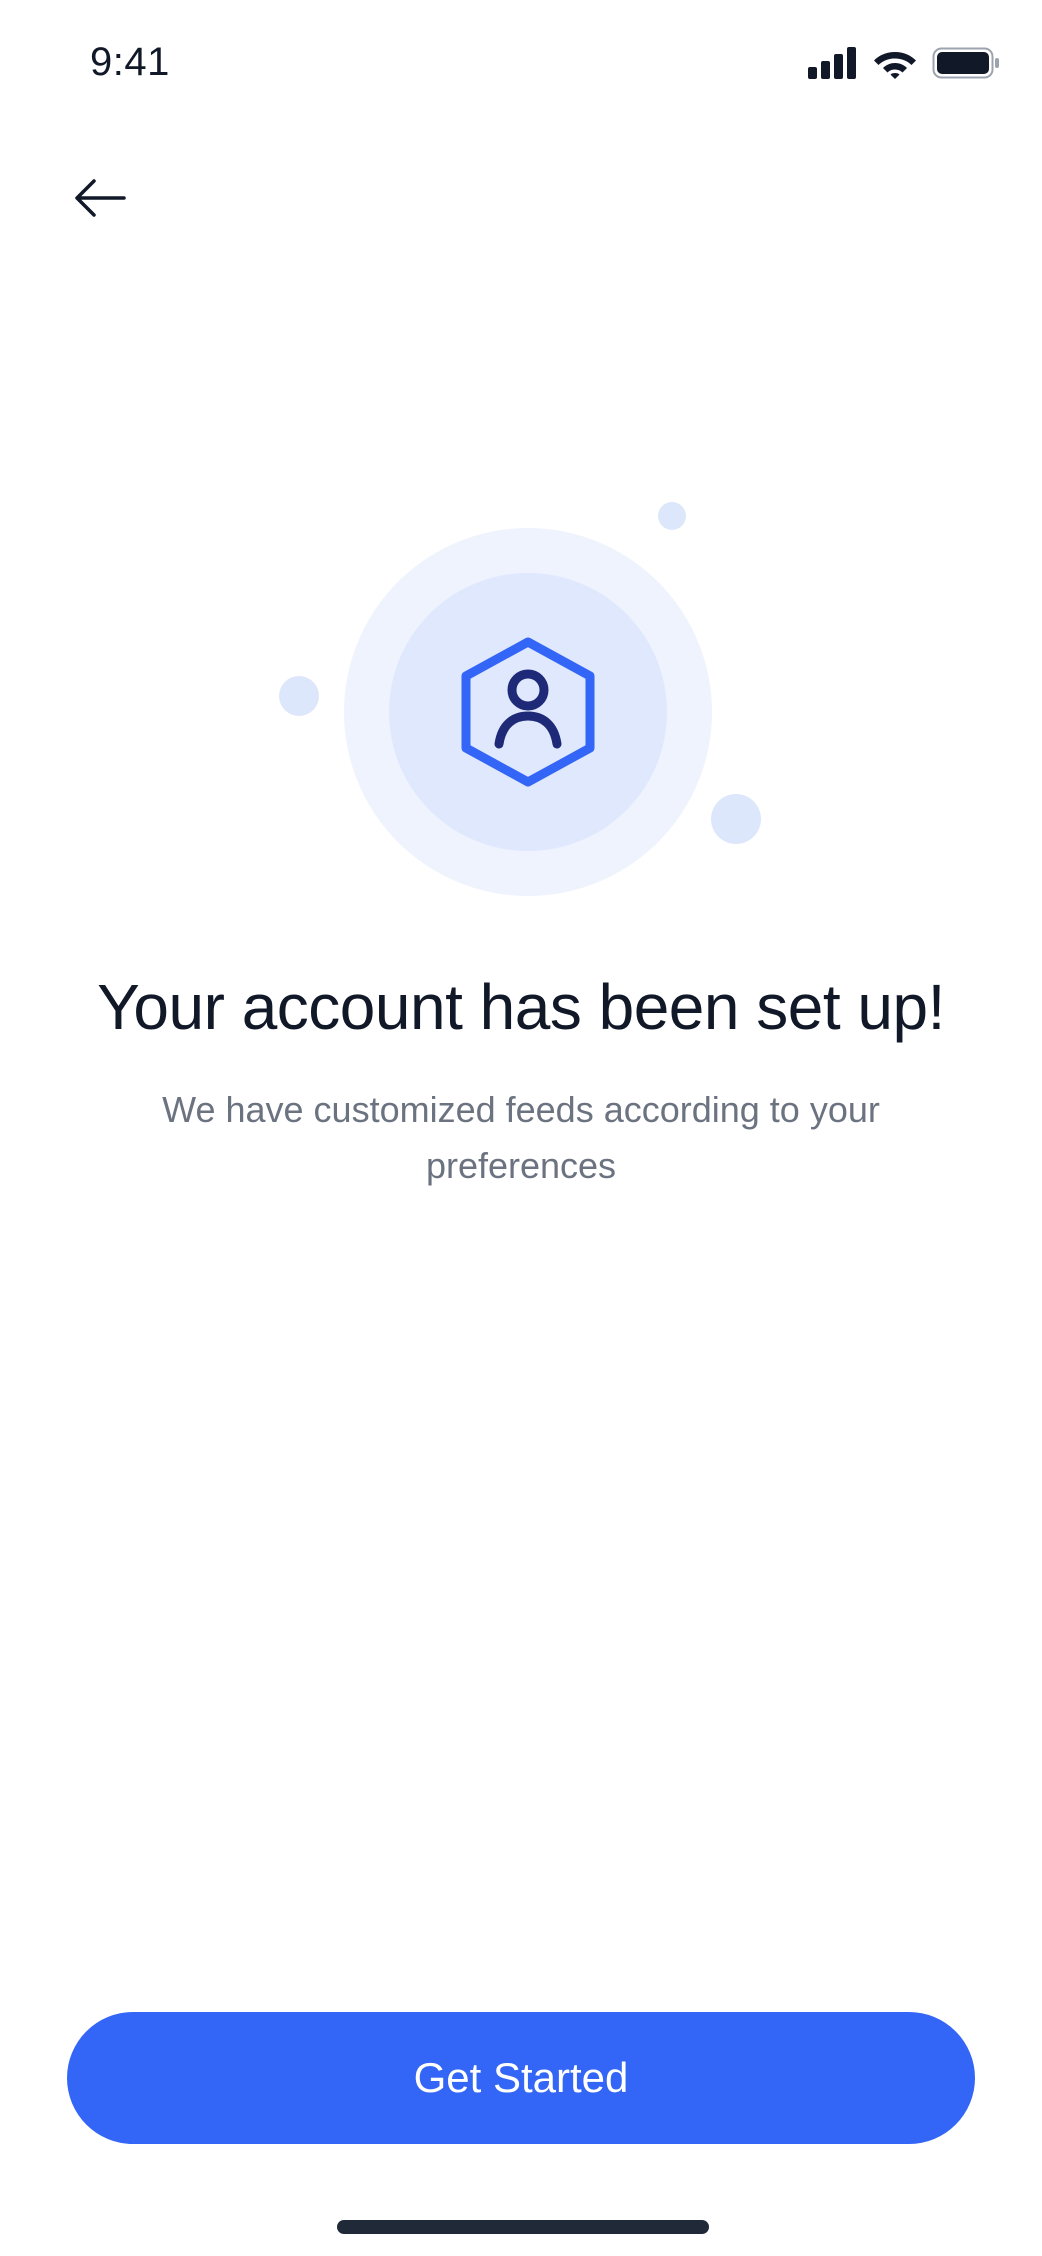  What do you see at coordinates (895, 65) in the screenshot?
I see `wifi-icon` at bounding box center [895, 65].